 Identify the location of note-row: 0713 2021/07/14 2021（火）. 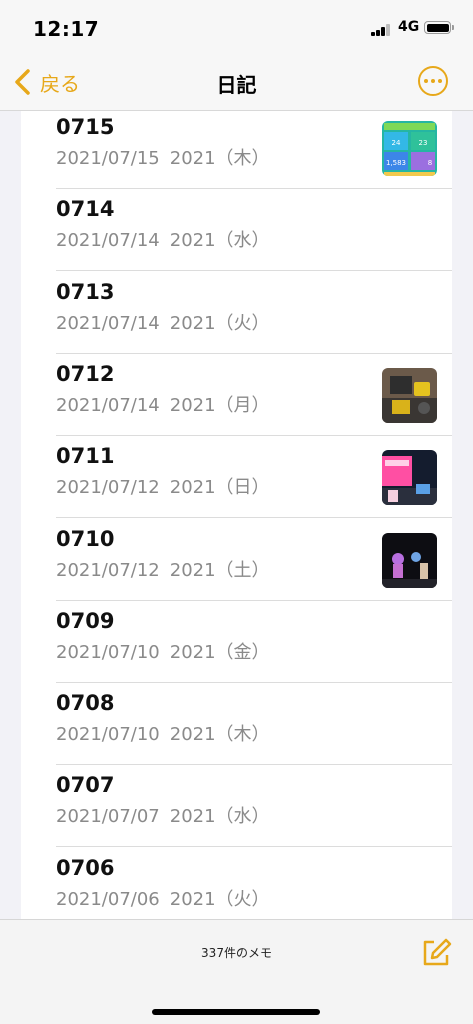
(236, 313).